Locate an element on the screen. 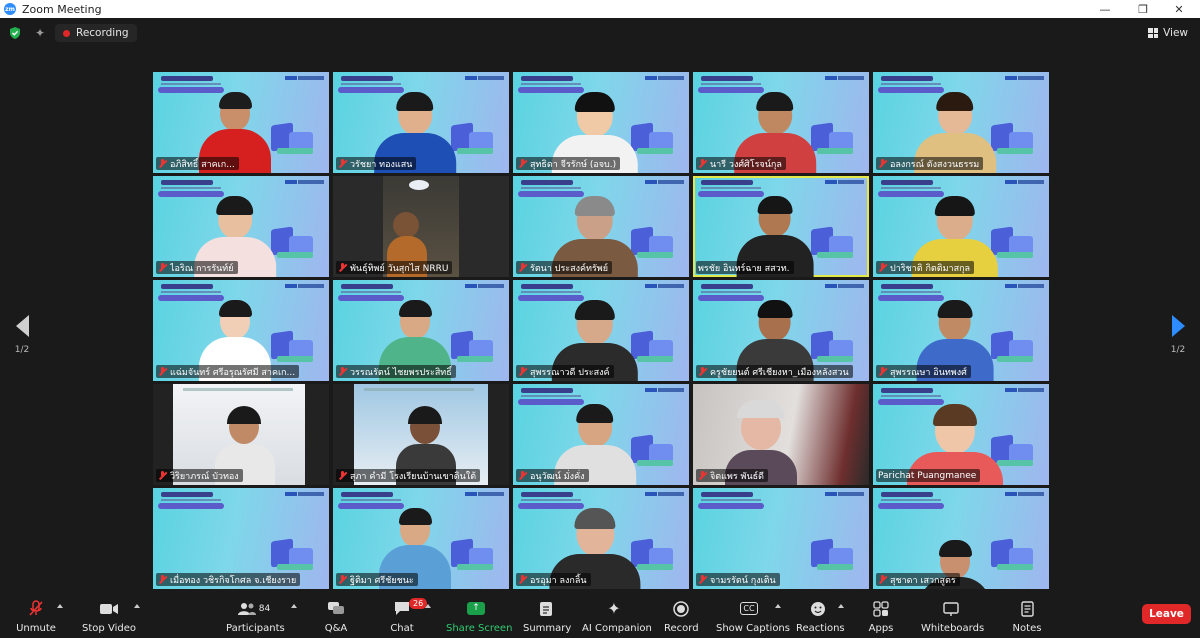  show-captions-button: CC Show Captions is located at coordinates (753, 617).